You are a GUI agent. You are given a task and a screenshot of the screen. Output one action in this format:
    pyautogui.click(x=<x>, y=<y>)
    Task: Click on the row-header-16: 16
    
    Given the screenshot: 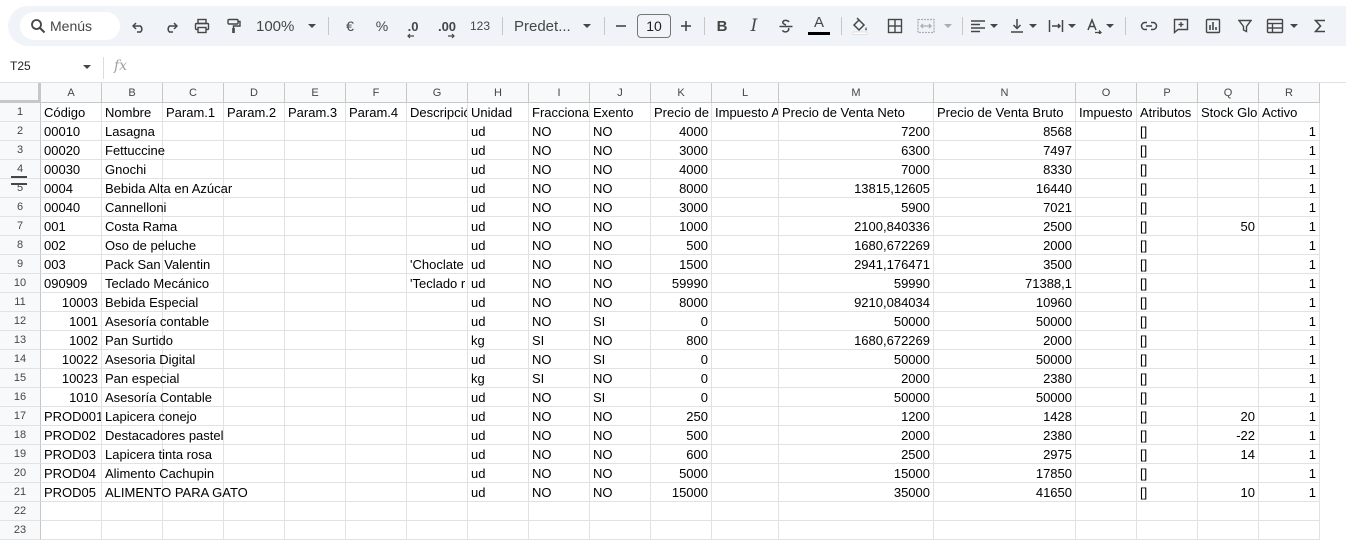 What is the action you would take?
    pyautogui.click(x=20, y=397)
    